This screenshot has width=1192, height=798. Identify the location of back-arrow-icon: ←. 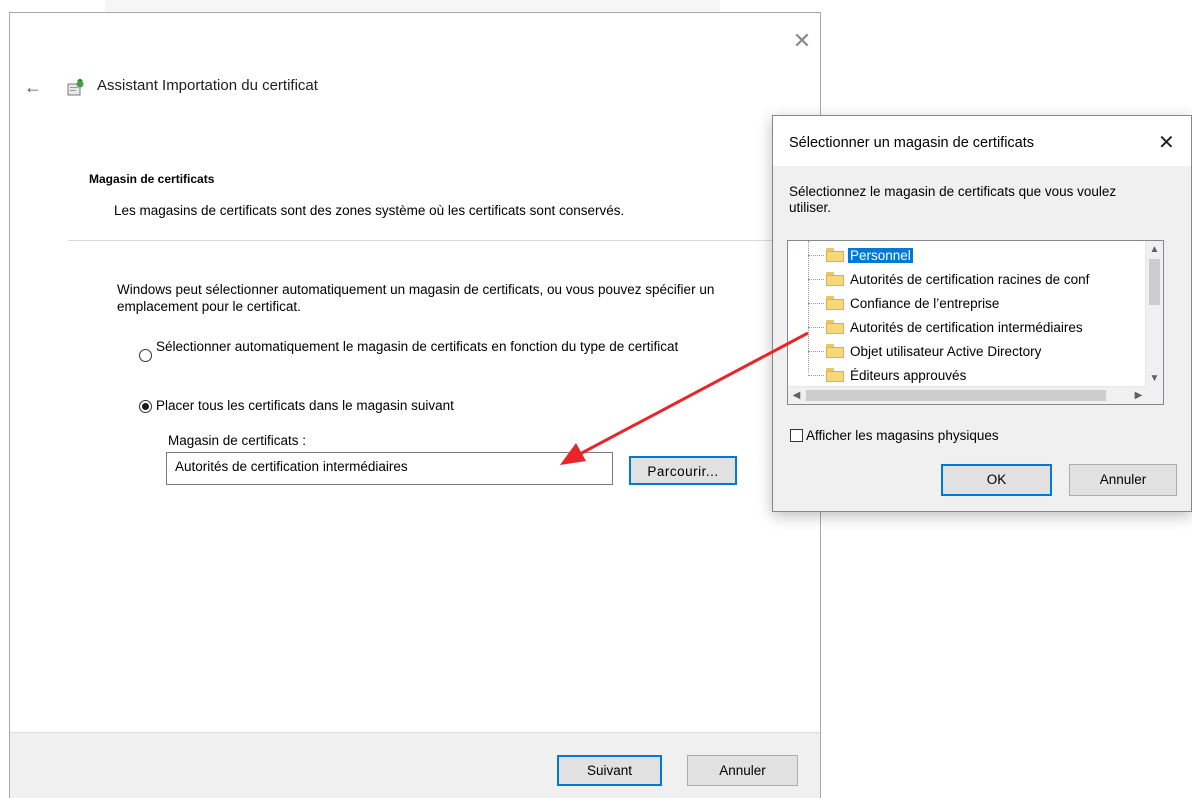
(33, 87).